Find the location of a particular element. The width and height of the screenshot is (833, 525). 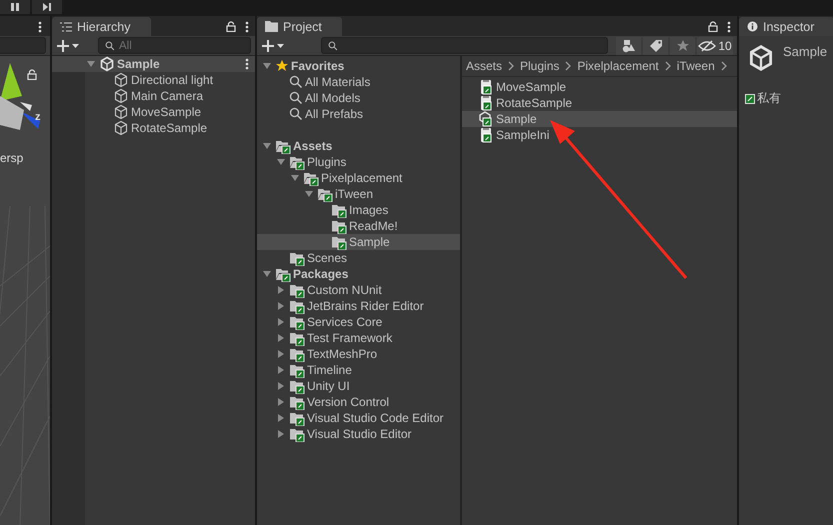

tree-item: Version Control is located at coordinates (358, 402).